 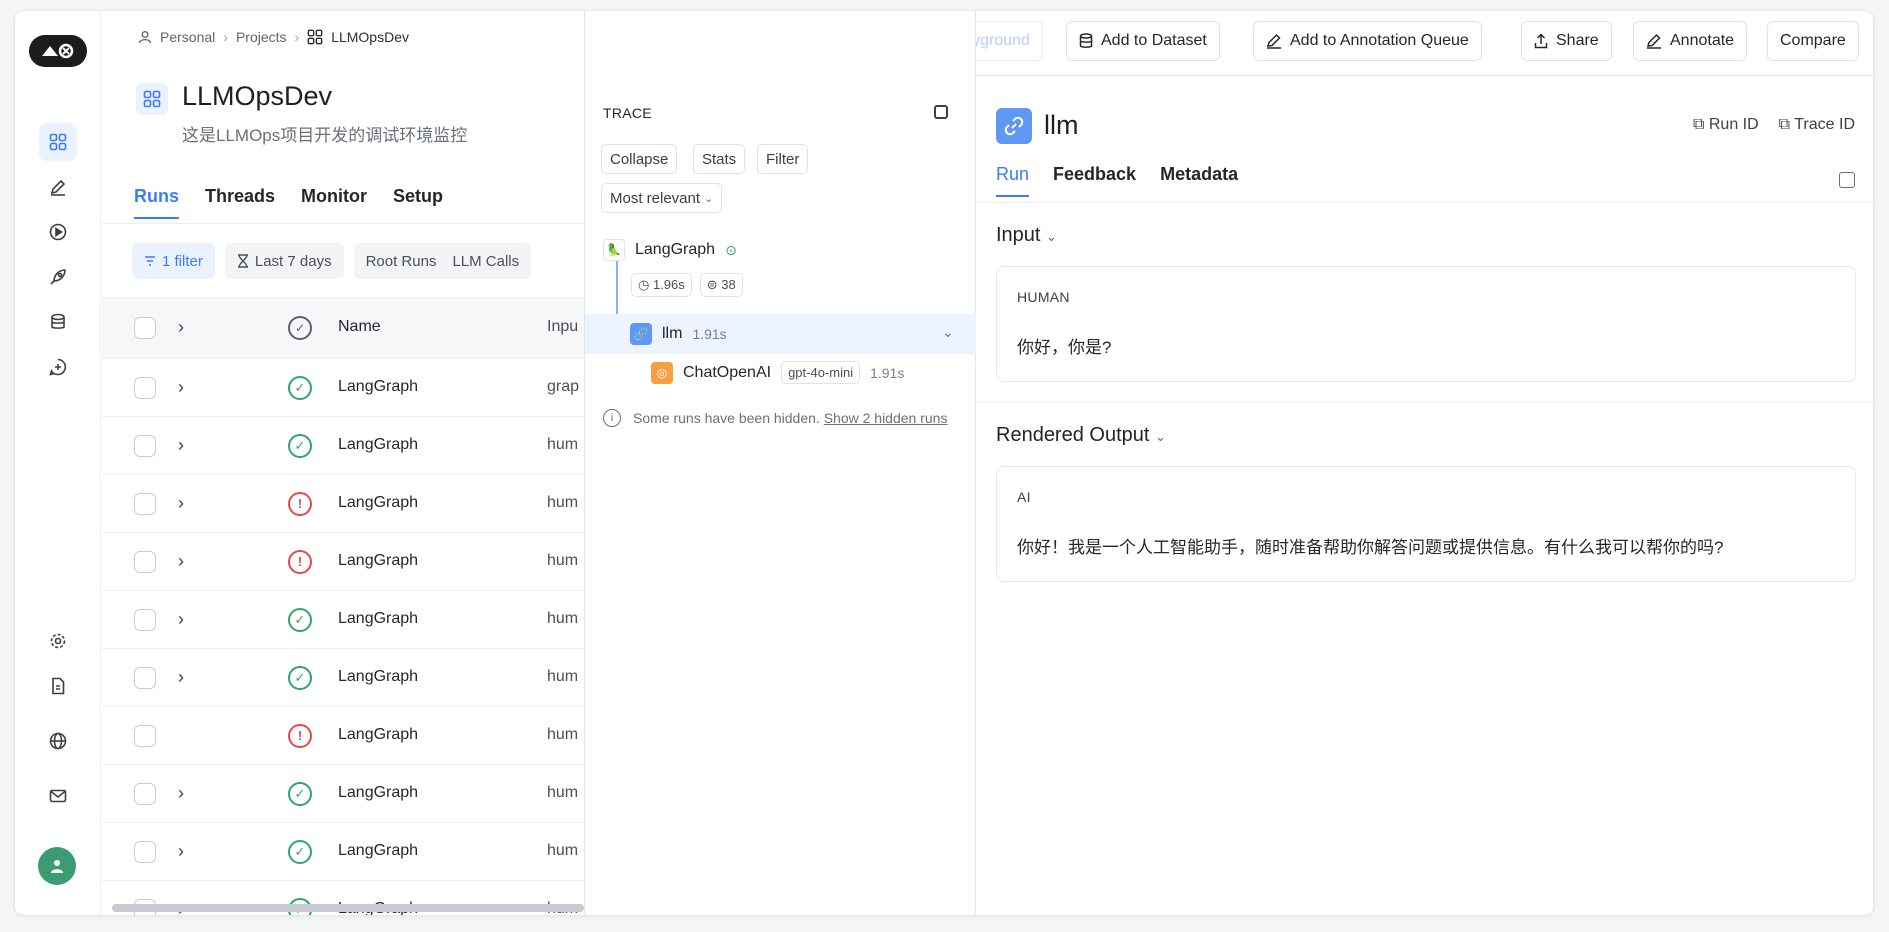 I want to click on tab-threads: Threads, so click(x=240, y=202).